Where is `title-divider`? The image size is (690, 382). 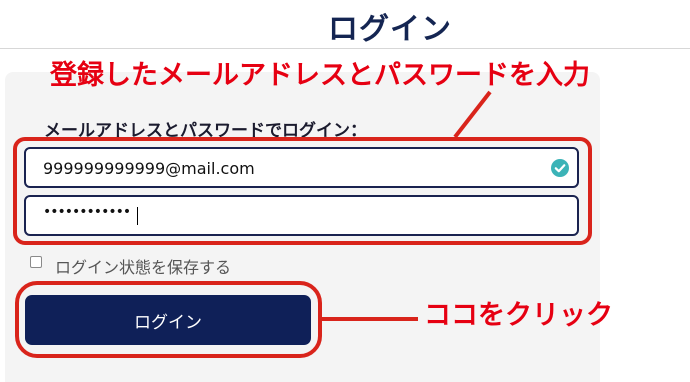 title-divider is located at coordinates (345, 48).